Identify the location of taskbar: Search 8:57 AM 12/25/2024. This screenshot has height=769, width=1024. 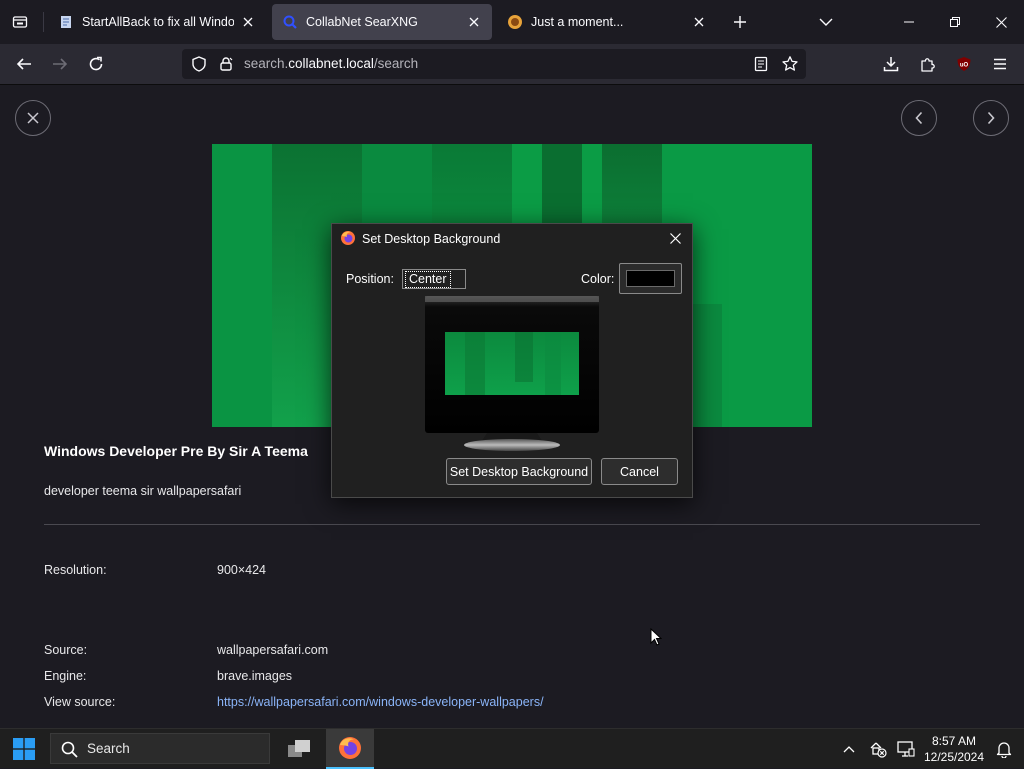
(512, 748).